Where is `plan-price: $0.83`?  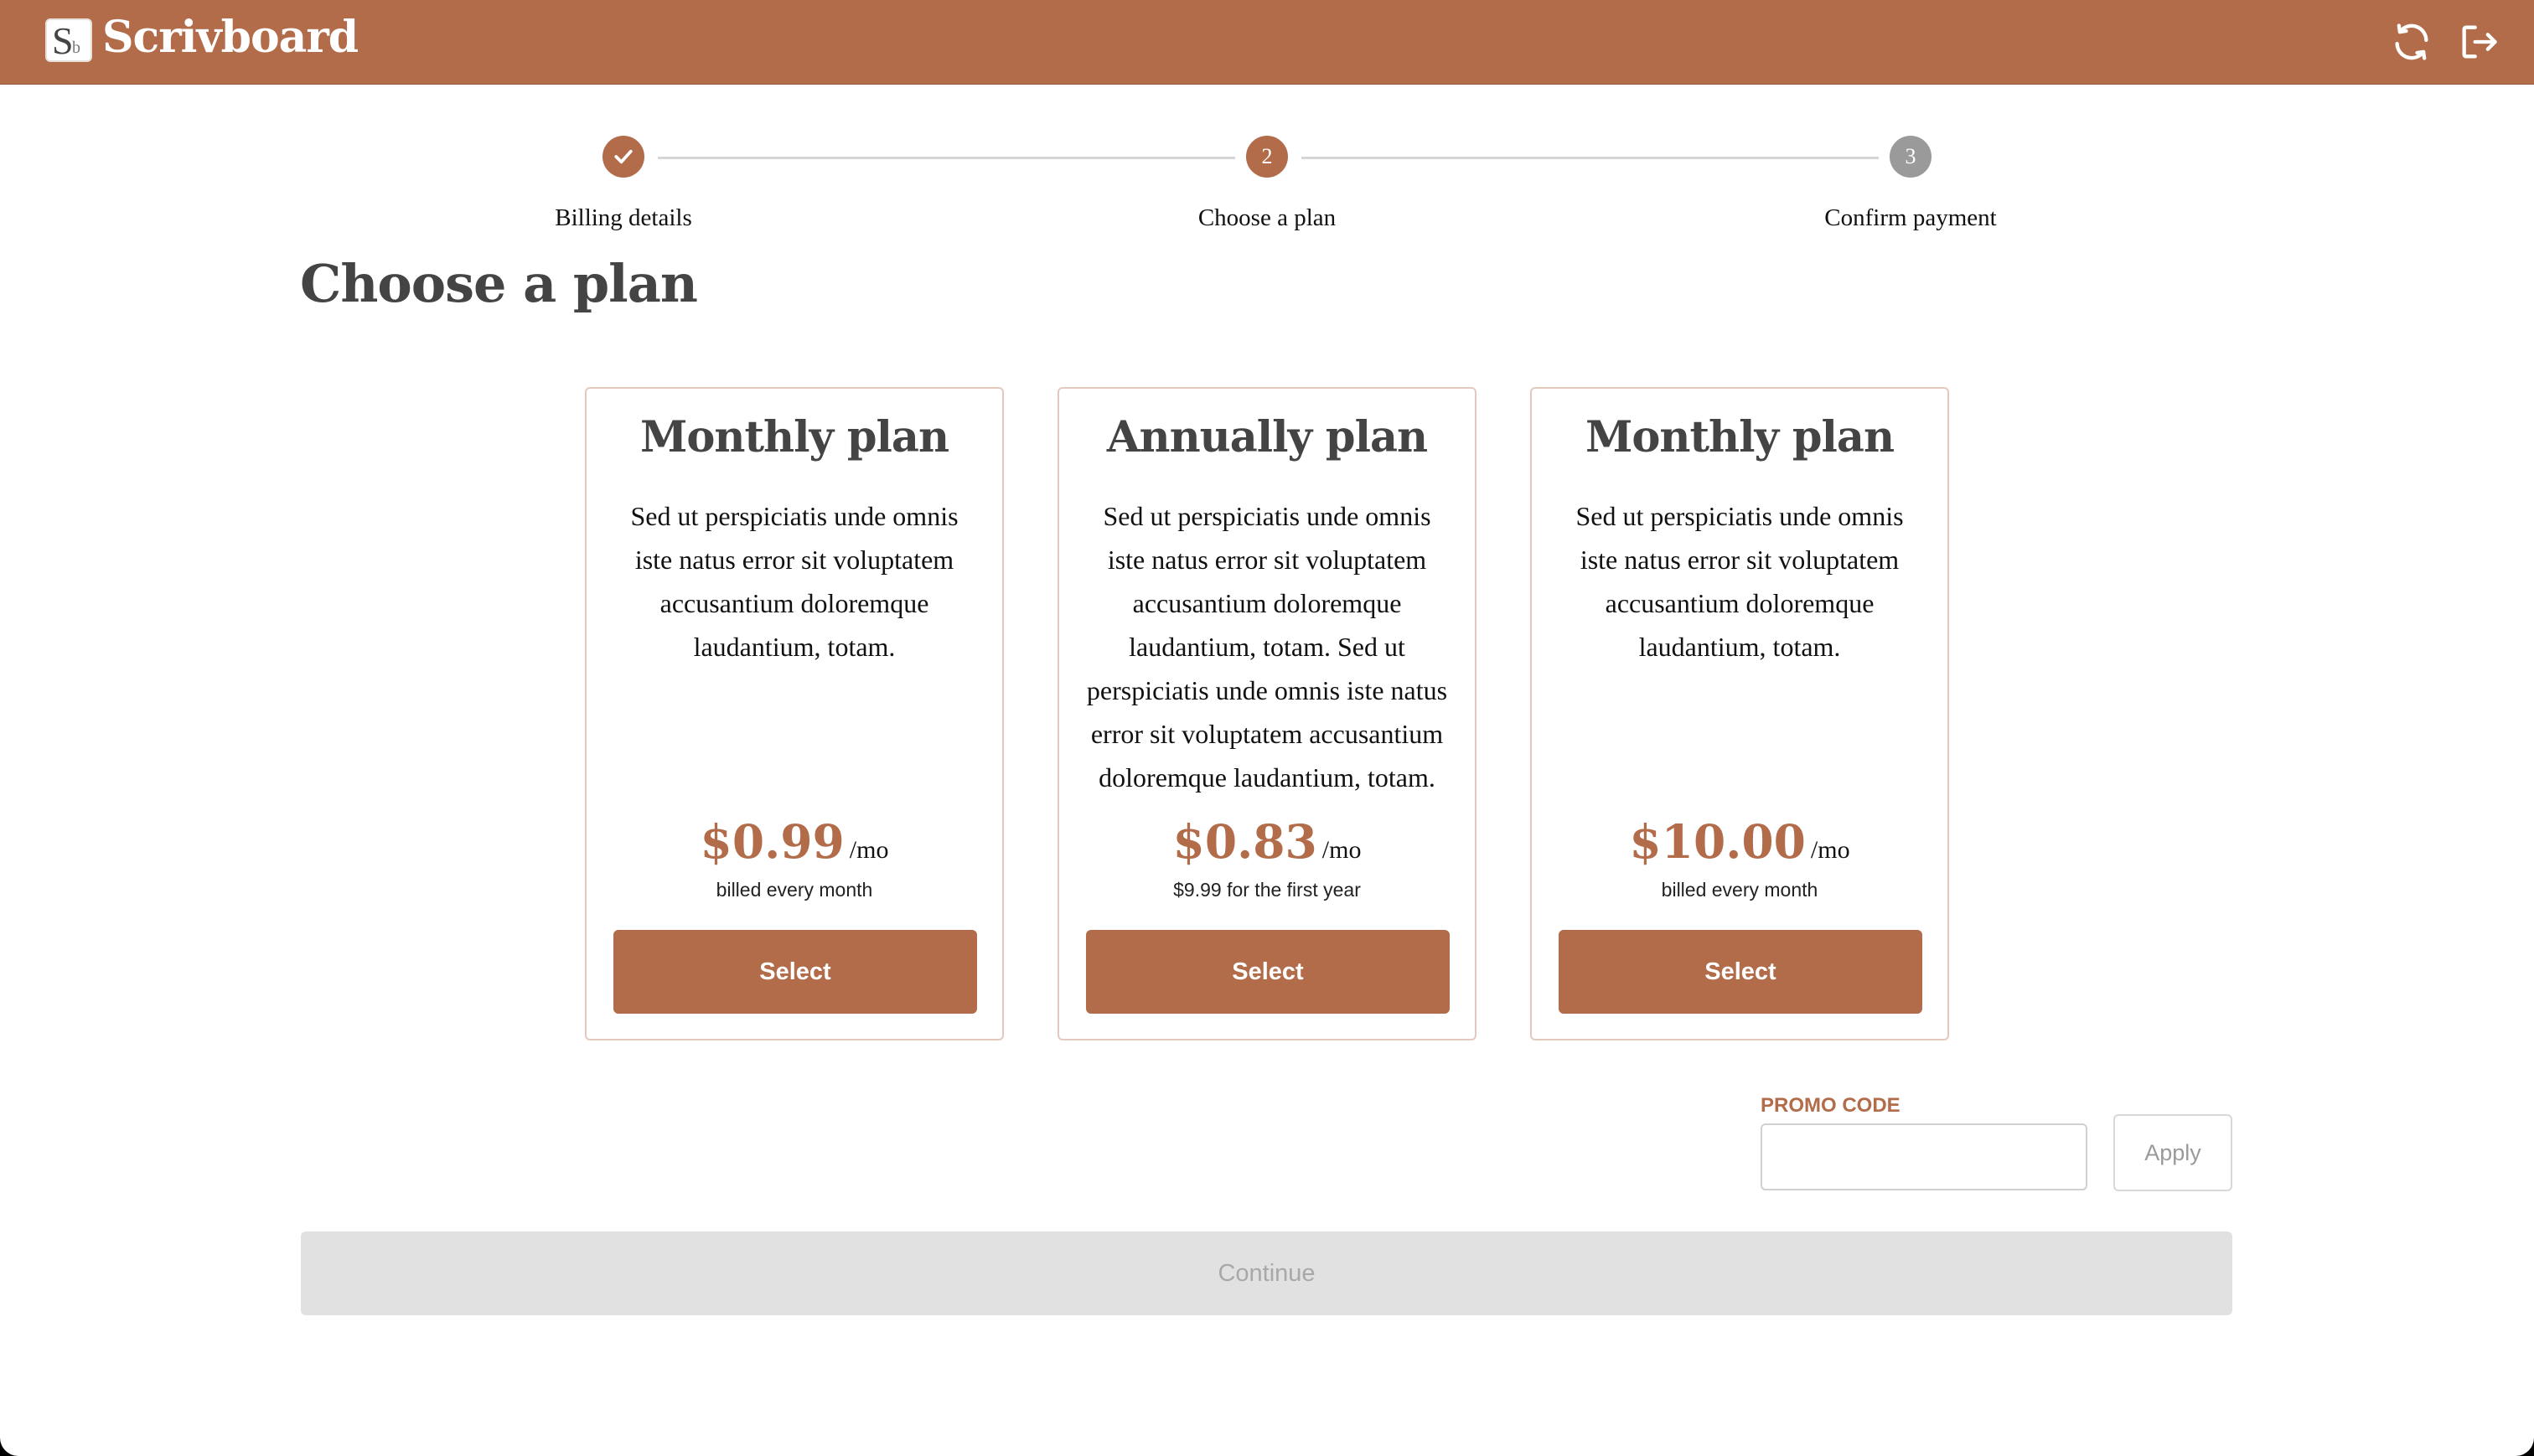
plan-price: $0.83 is located at coordinates (1244, 841).